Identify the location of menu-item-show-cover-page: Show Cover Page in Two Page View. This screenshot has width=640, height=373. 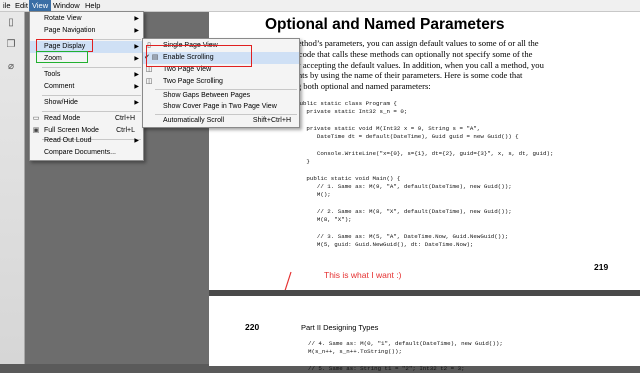
(221, 107).